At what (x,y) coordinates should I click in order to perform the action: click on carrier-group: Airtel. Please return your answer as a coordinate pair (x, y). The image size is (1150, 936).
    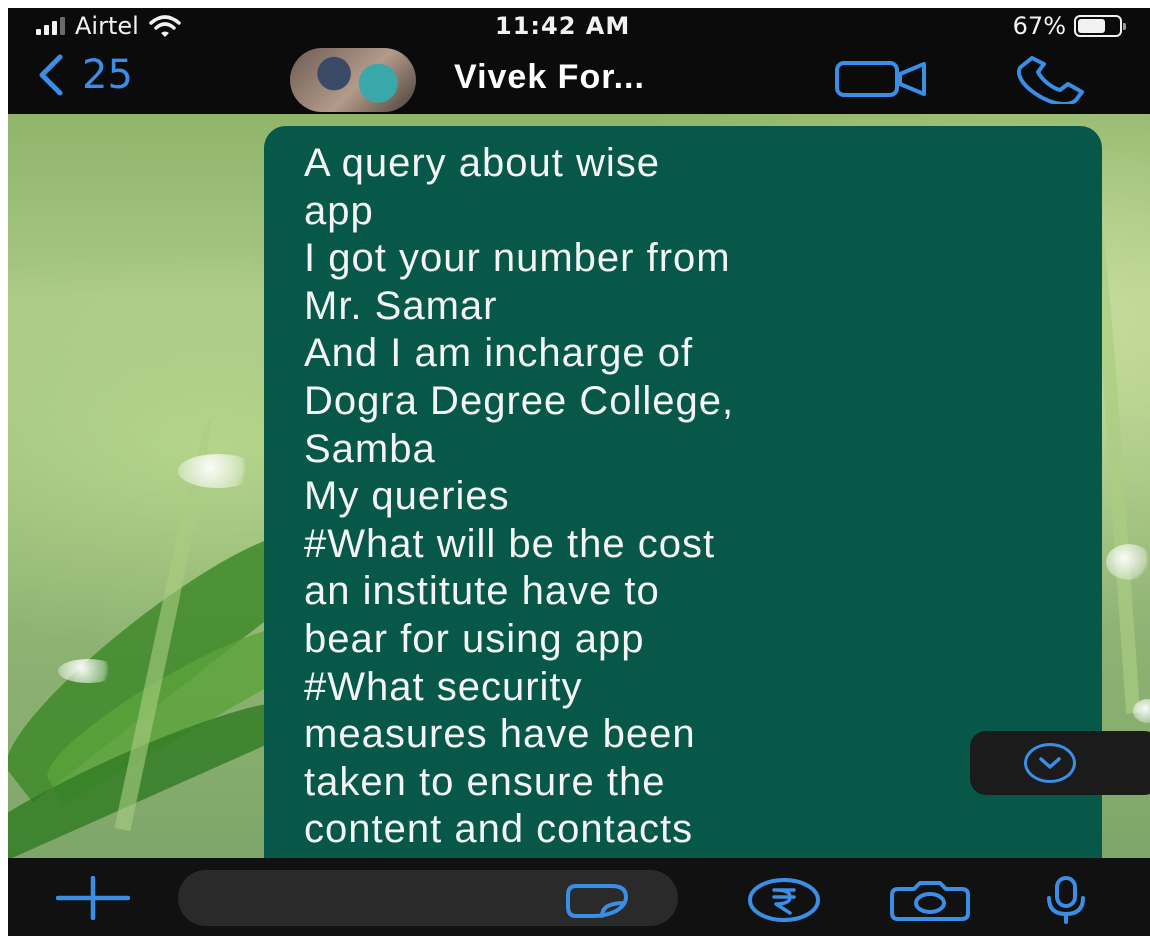
    Looking at the image, I should click on (108, 26).